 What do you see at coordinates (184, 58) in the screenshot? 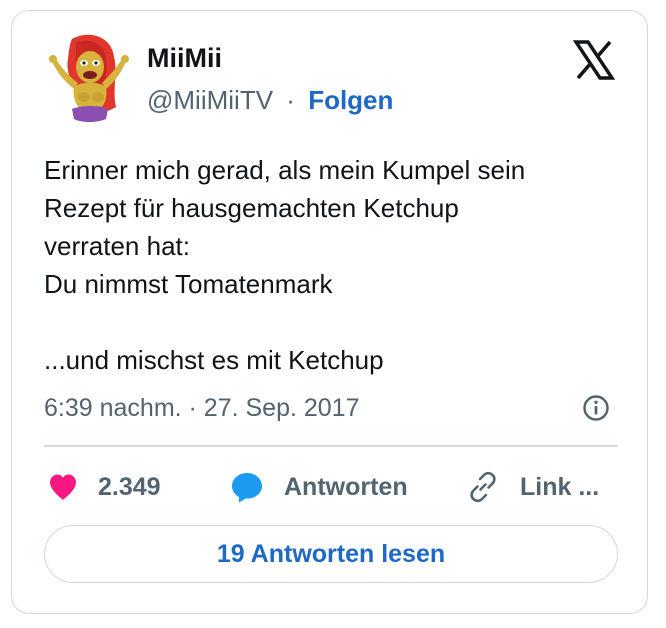
I see `author-display-name: MiiMii` at bounding box center [184, 58].